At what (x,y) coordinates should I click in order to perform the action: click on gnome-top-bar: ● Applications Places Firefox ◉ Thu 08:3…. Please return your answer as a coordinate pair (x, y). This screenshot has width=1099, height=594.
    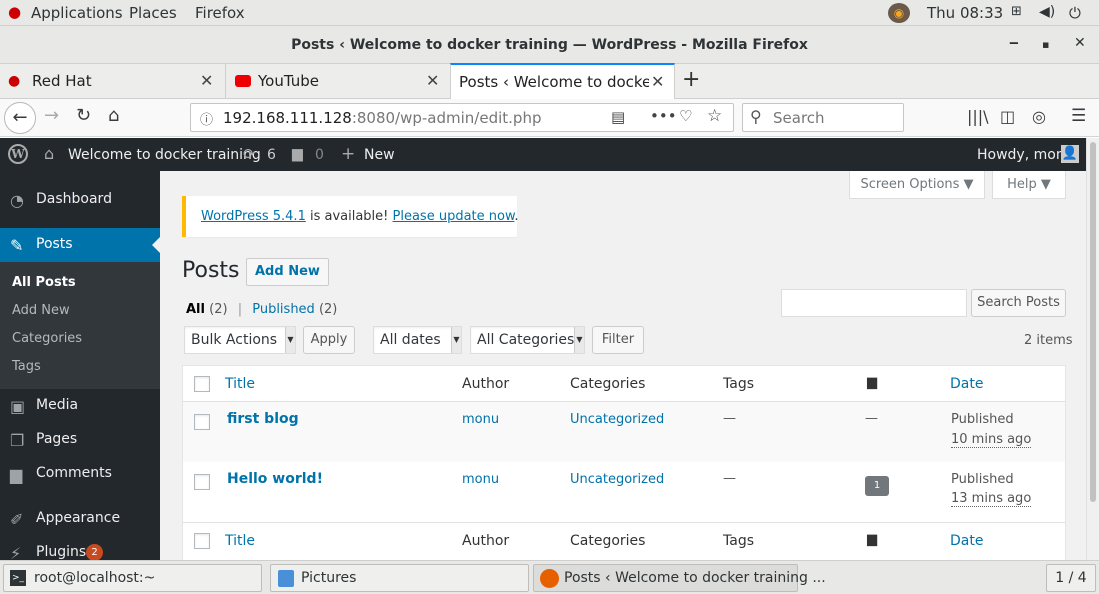
    Looking at the image, I should click on (549, 13).